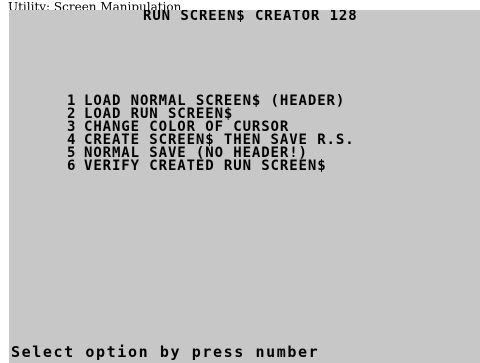  I want to click on program-header: RUN SCREEN$ CREATOR 128, so click(250, 17).